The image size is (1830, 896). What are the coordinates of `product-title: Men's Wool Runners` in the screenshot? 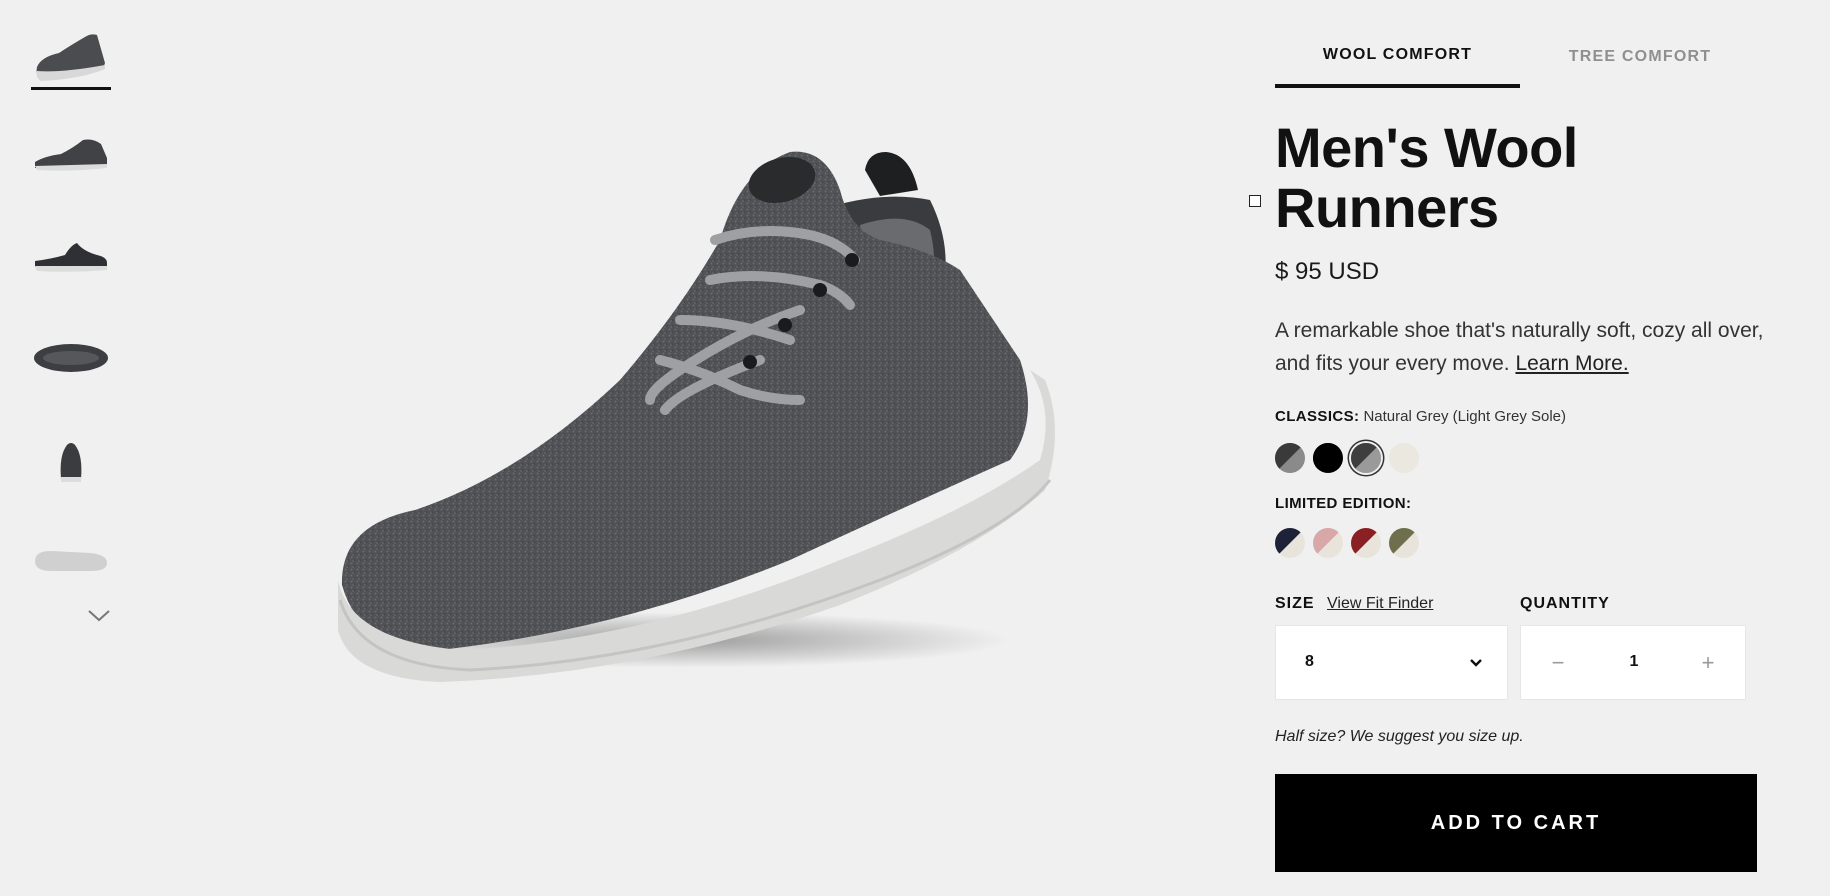 It's located at (1426, 177).